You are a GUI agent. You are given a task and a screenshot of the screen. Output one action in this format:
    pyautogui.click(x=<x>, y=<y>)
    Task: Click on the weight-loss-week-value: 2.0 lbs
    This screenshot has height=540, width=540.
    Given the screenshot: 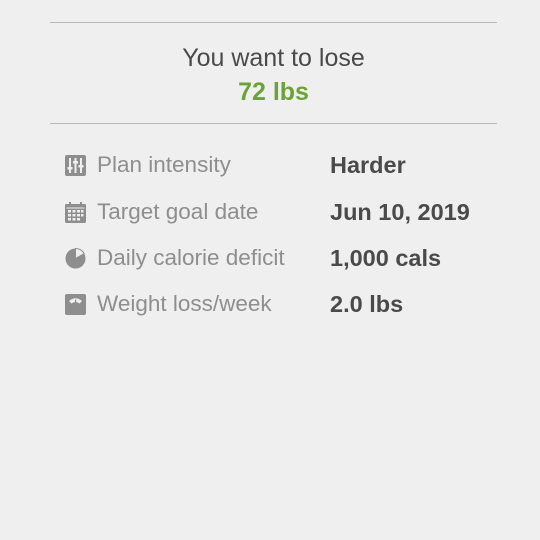 What is the action you would take?
    pyautogui.click(x=367, y=304)
    